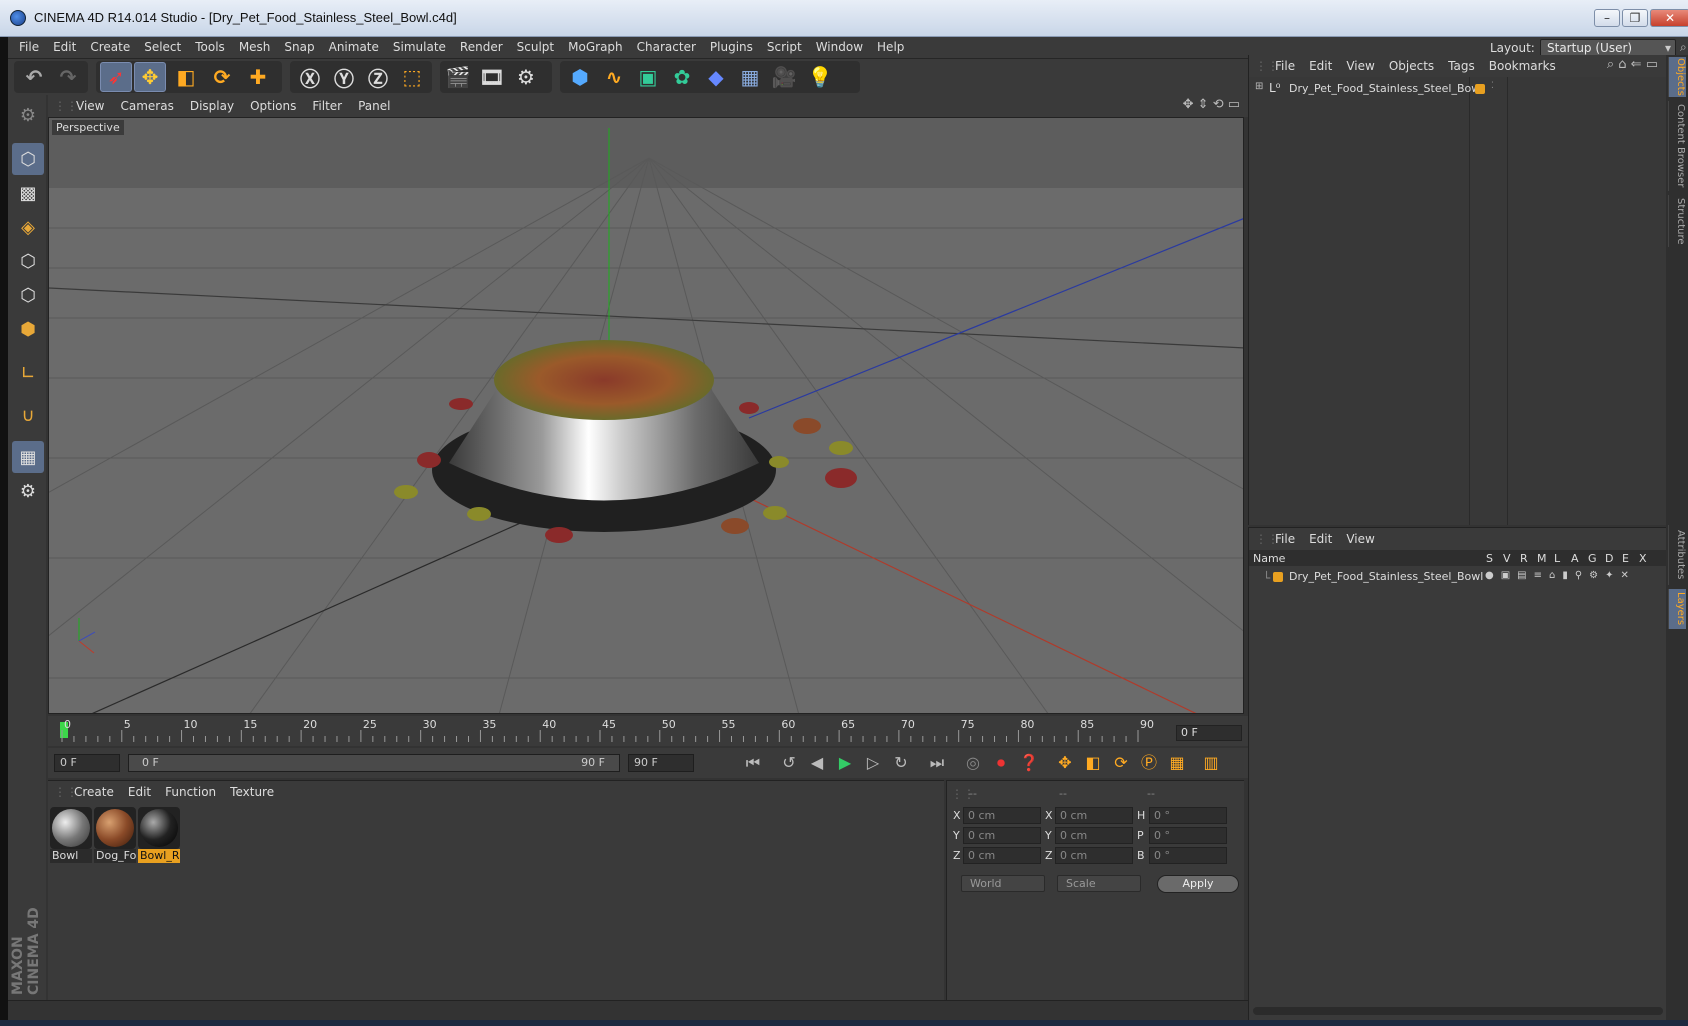 This screenshot has height=1026, width=1688. I want to click on material-swatch: Bowl, so click(71, 836).